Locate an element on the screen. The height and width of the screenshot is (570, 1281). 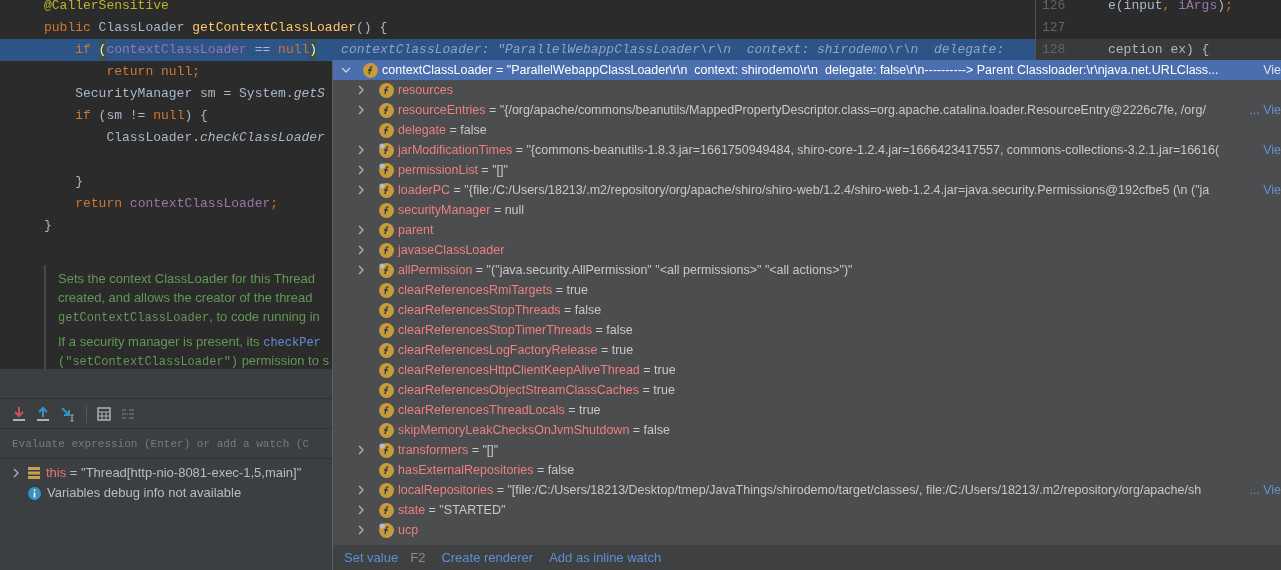
doc-text: created, and allows the creator of the thread is located at coordinates (185, 298).